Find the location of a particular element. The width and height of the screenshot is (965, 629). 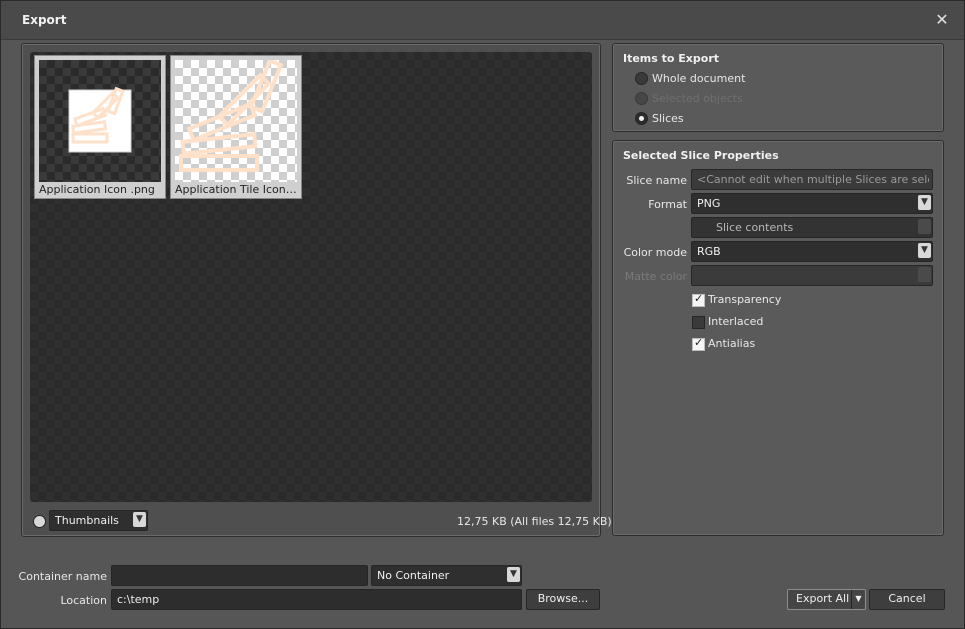

color-mode-label: Color mode is located at coordinates (655, 252).